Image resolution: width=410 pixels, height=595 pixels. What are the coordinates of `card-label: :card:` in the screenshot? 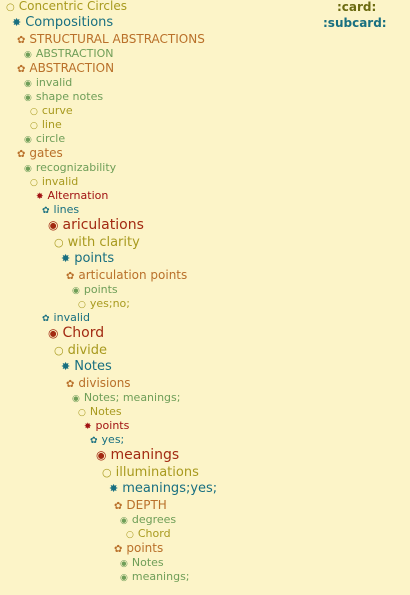 It's located at (357, 7).